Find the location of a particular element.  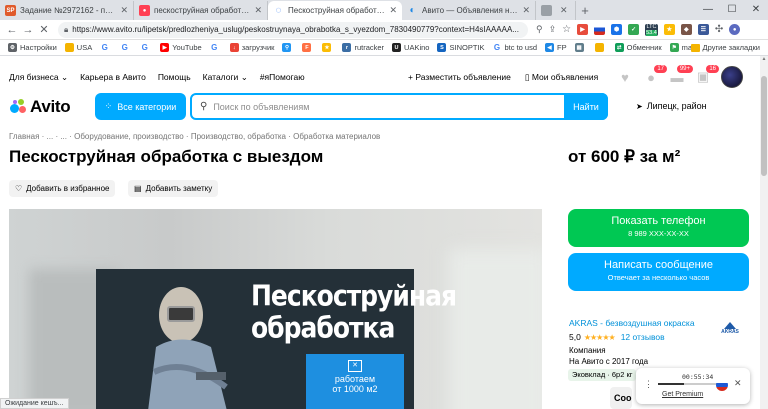

bookmark-item: ★ is located at coordinates (328, 47).